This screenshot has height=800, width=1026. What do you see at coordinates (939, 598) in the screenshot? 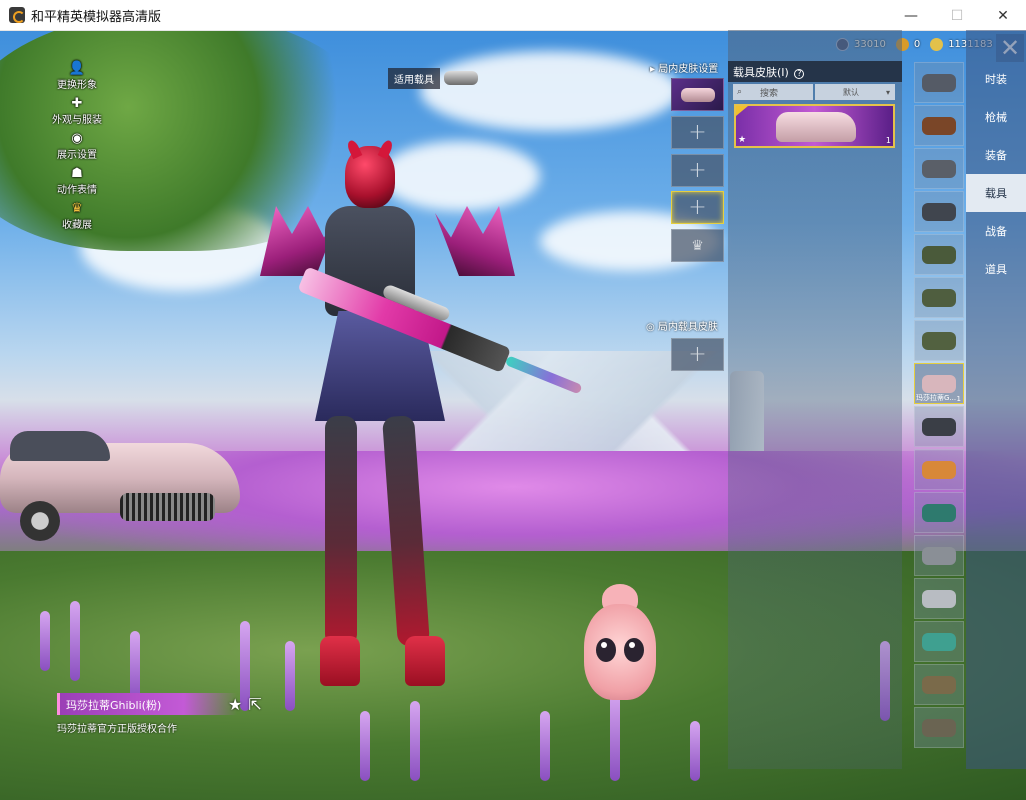
I see `vehicle-item-coupe` at bounding box center [939, 598].